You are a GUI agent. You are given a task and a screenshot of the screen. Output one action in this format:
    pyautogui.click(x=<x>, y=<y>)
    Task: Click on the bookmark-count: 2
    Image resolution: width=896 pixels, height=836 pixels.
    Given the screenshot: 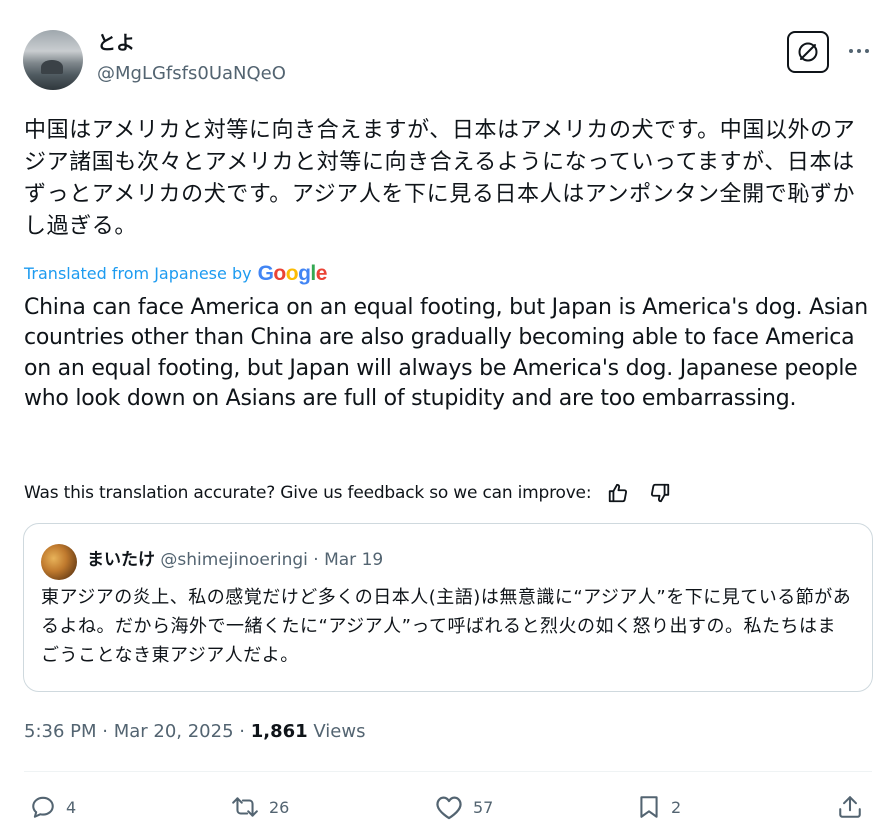 What is the action you would take?
    pyautogui.click(x=676, y=807)
    